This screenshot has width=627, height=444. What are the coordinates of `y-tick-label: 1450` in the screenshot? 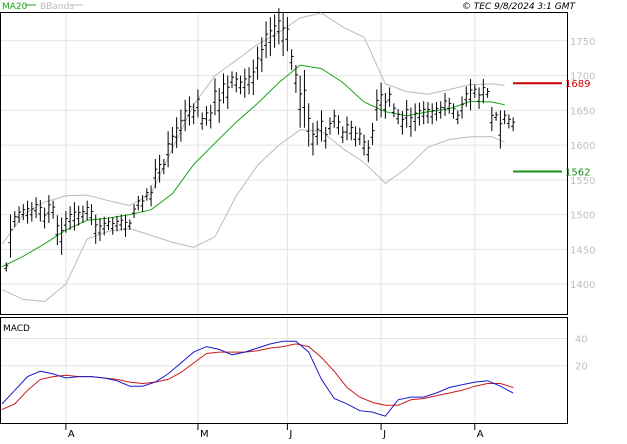 It's located at (582, 250).